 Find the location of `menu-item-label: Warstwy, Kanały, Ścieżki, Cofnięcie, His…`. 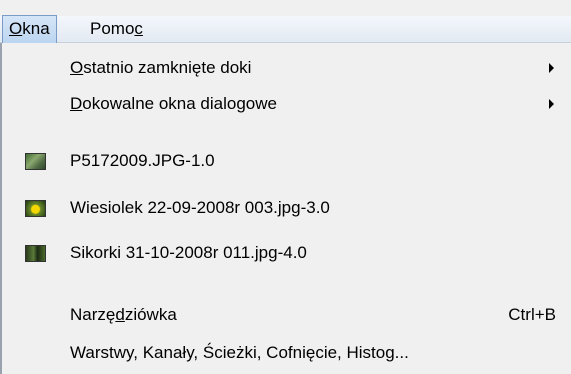

menu-item-label: Warstwy, Kanały, Ścieżki, Cofnięcie, His… is located at coordinates (239, 352).